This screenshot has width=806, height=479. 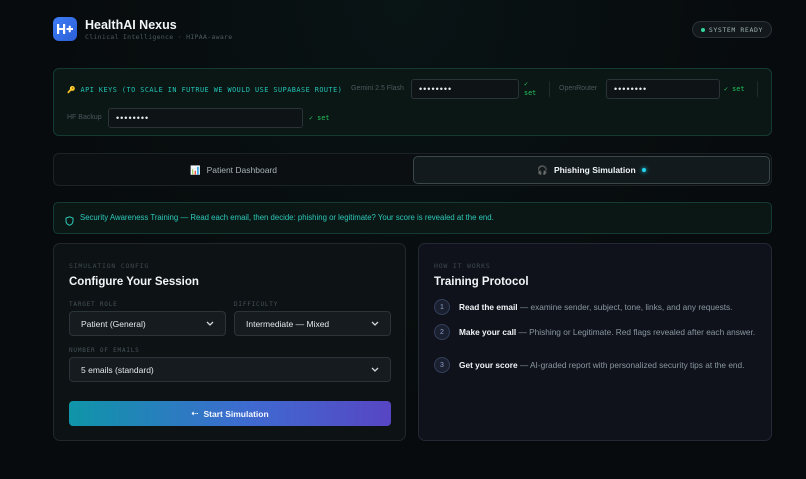 What do you see at coordinates (230, 369) in the screenshot?
I see `email-count-select: 5 emails (standard)` at bounding box center [230, 369].